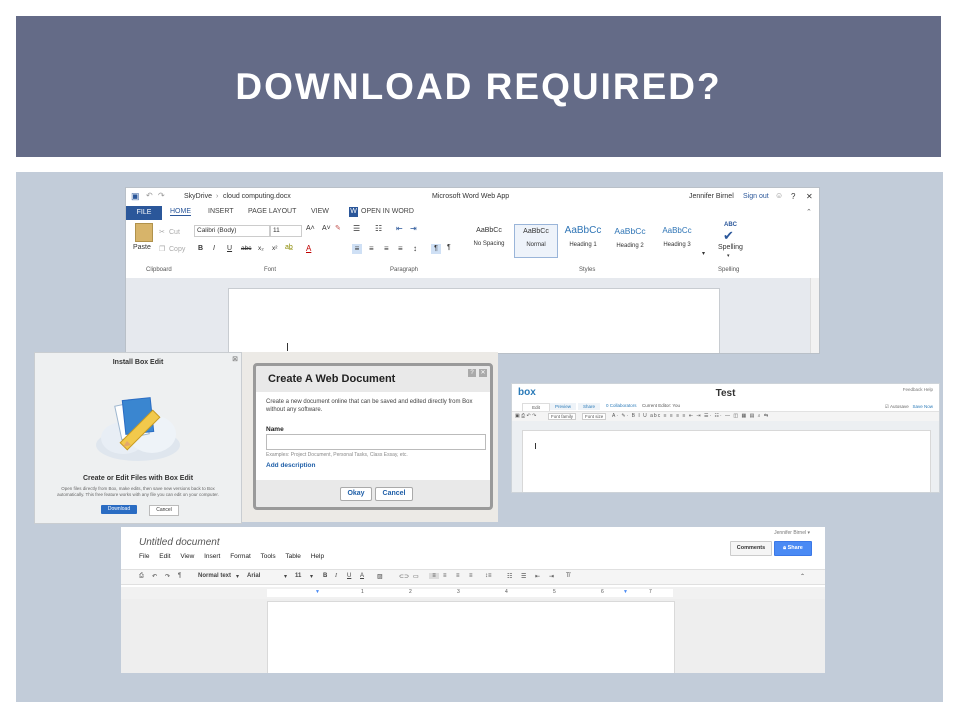 The height and width of the screenshot is (720, 960). Describe the element at coordinates (792, 533) in the screenshot. I see `user-name: Jennifer Birnel ▾` at that location.